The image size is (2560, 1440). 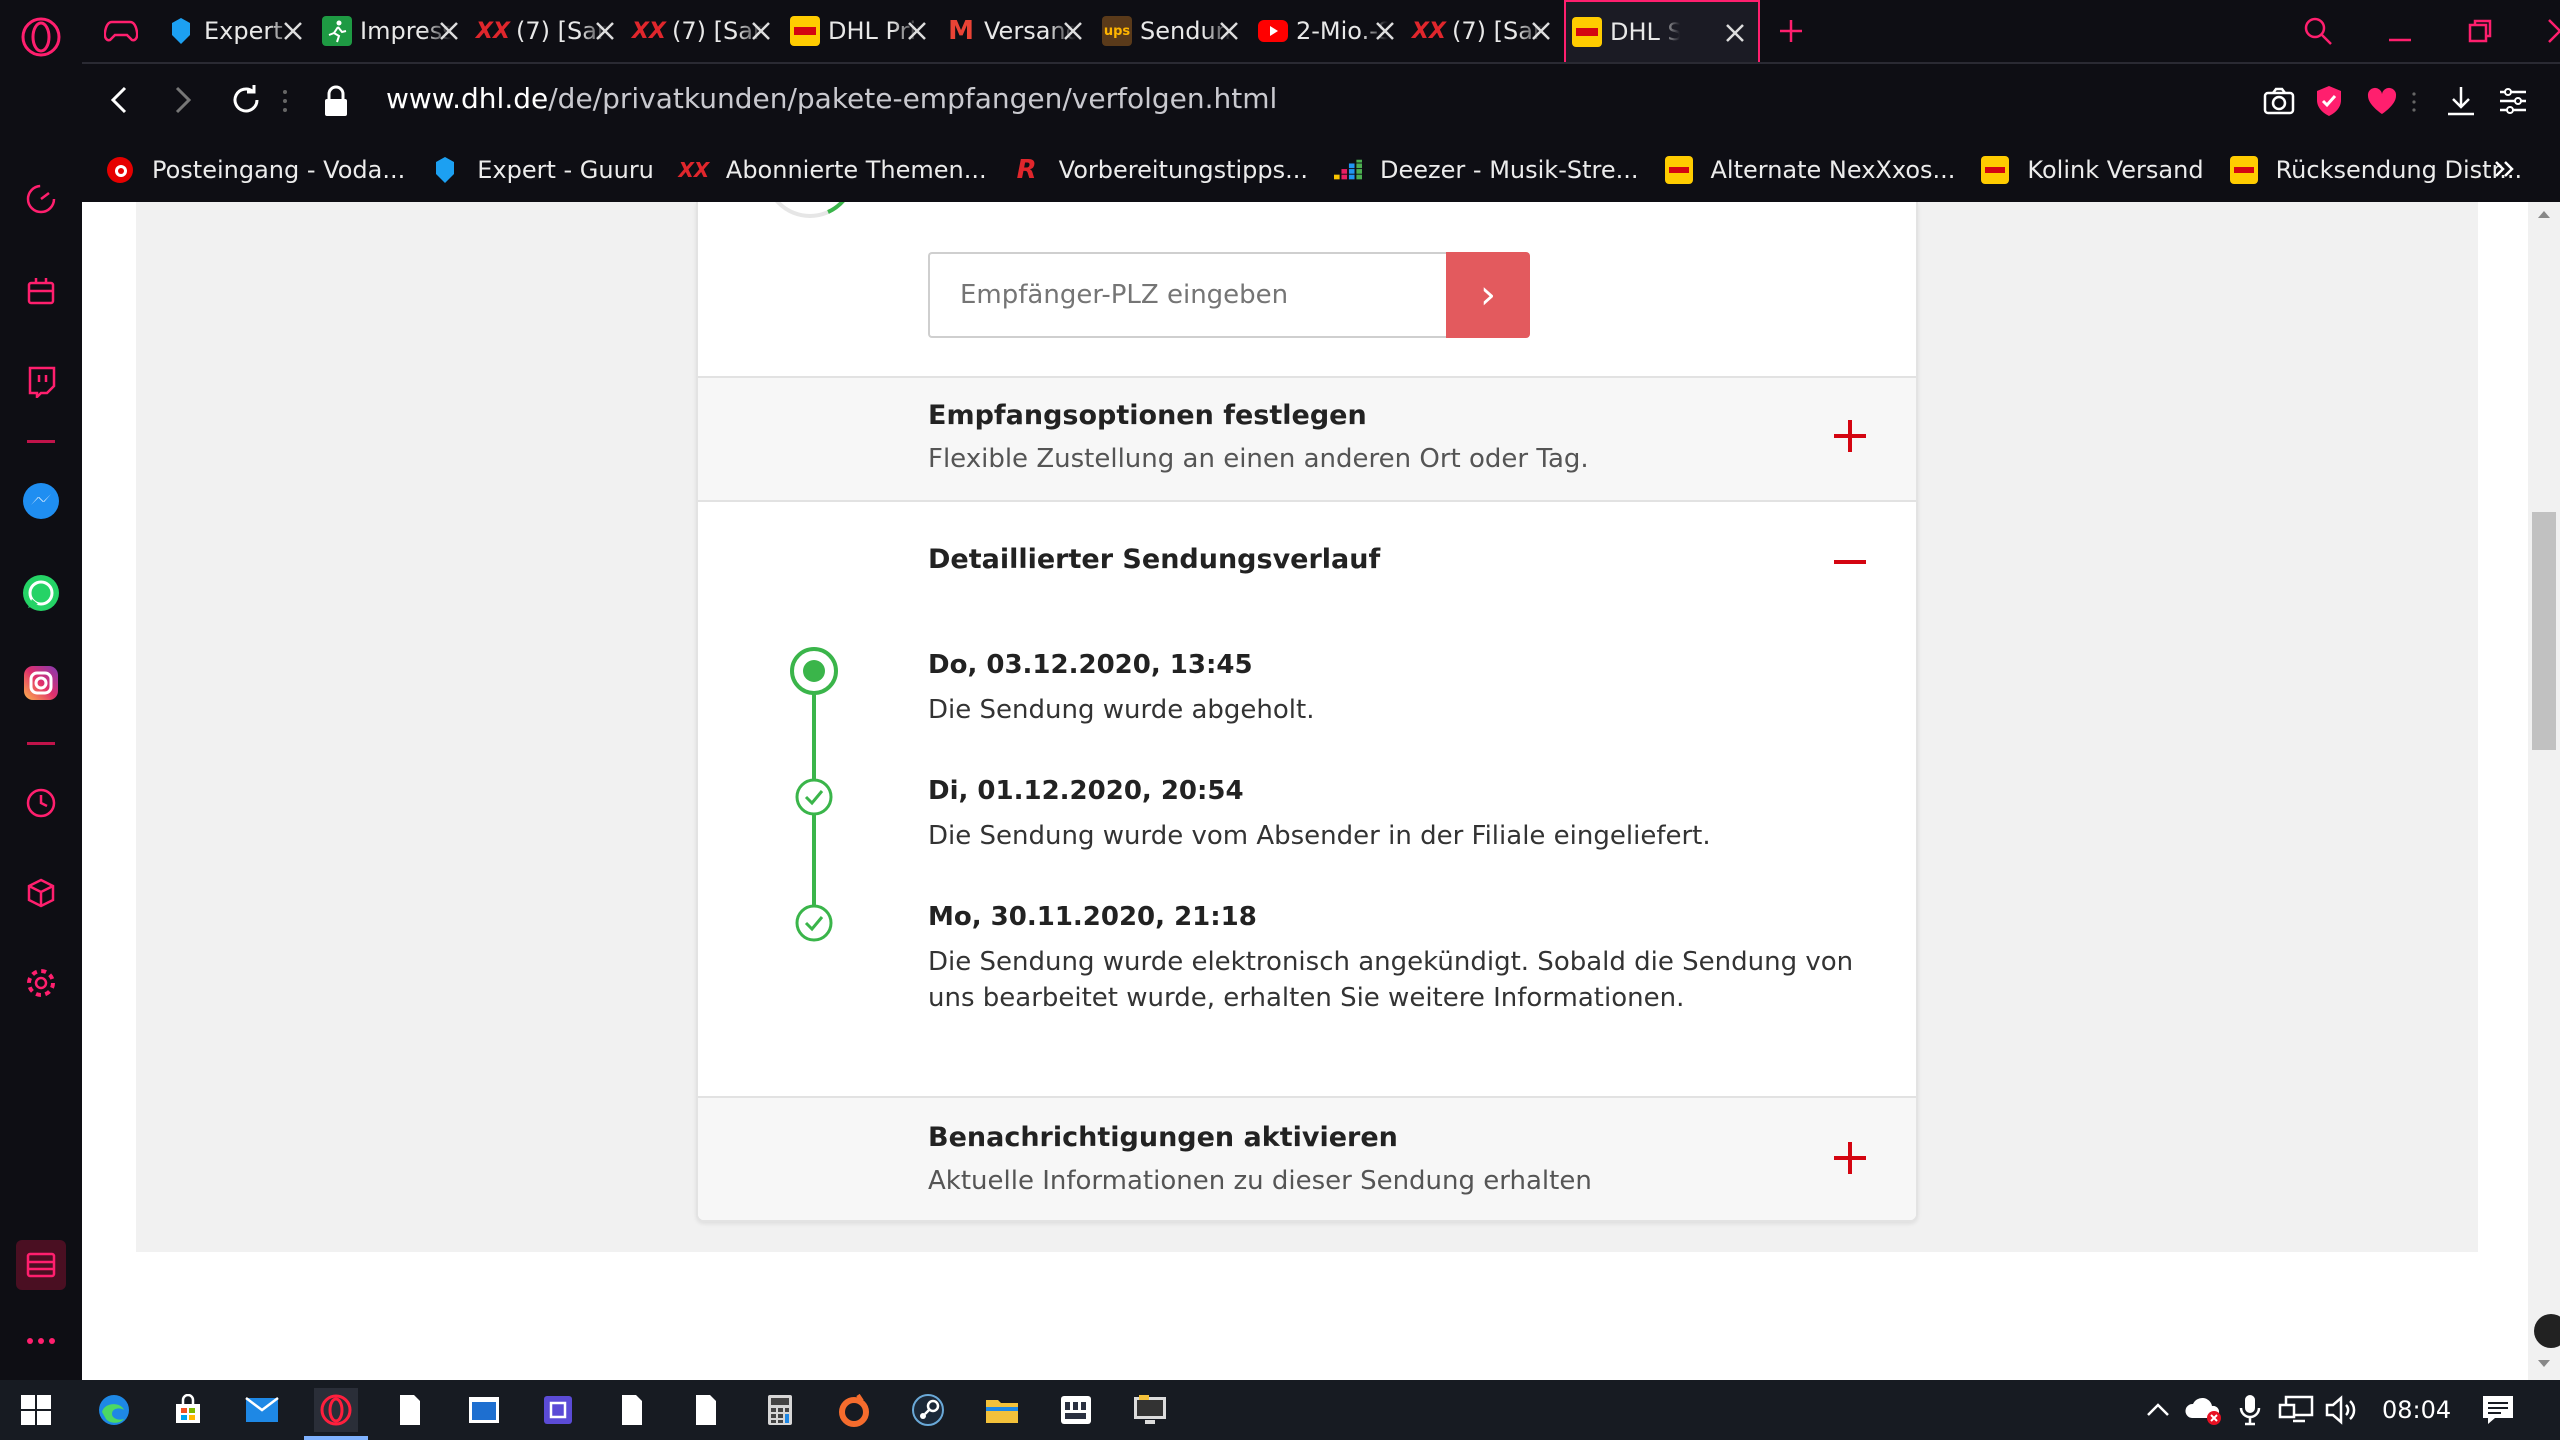 What do you see at coordinates (484, 1410) in the screenshot?
I see `window-app-icon` at bounding box center [484, 1410].